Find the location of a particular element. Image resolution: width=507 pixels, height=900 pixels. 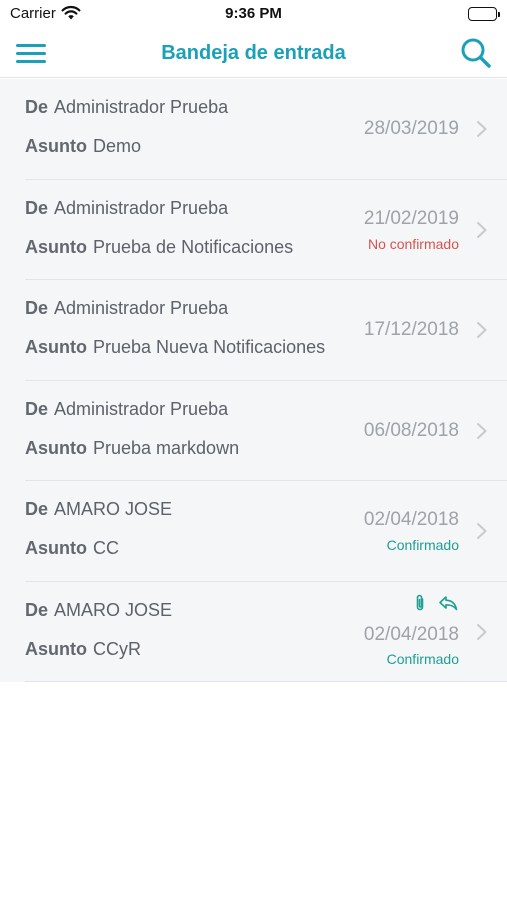

message-date: 06/08/2018 is located at coordinates (411, 430).